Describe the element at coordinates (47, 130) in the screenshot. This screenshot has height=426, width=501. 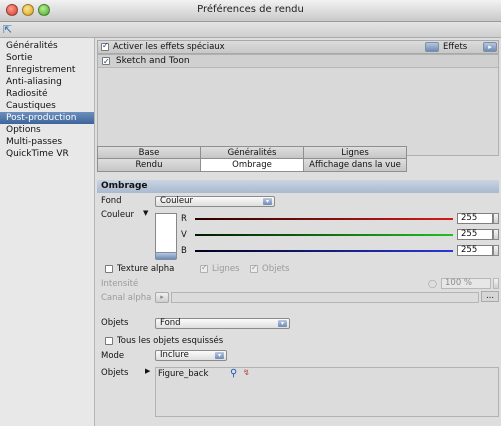
I see `sidebar-item-options: Options` at that location.